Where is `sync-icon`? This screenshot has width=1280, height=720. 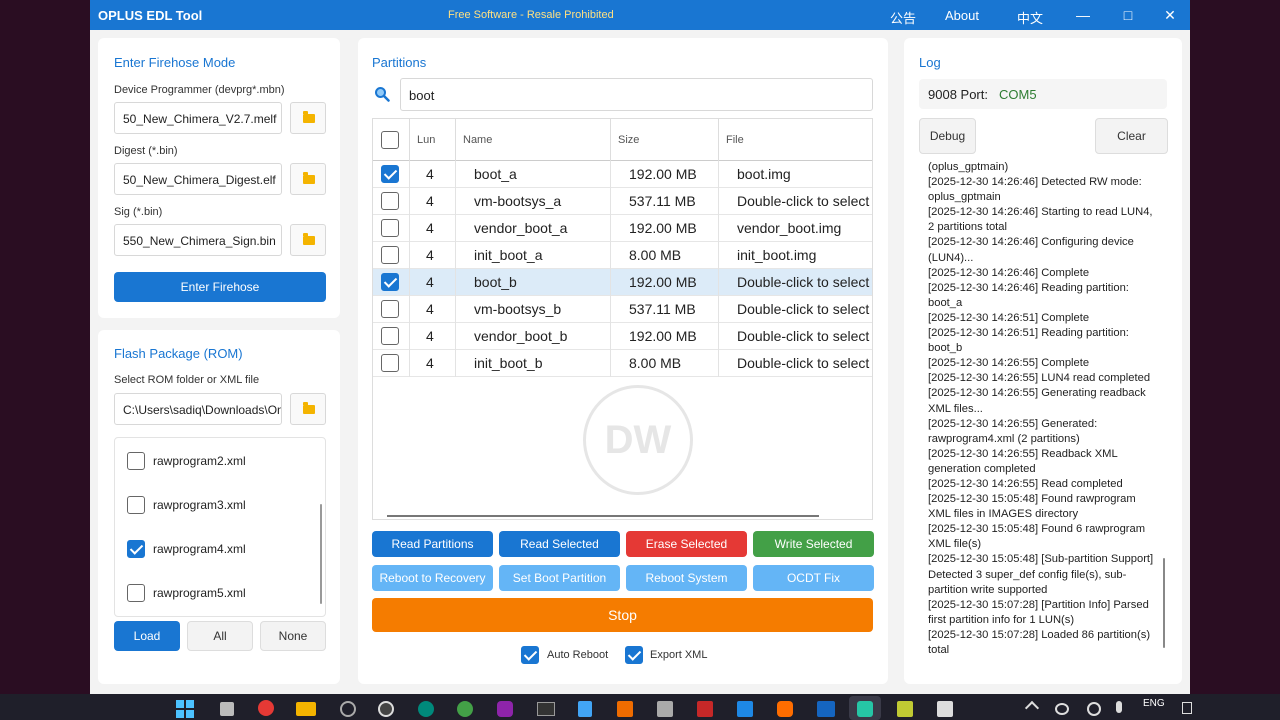 sync-icon is located at coordinates (1094, 709).